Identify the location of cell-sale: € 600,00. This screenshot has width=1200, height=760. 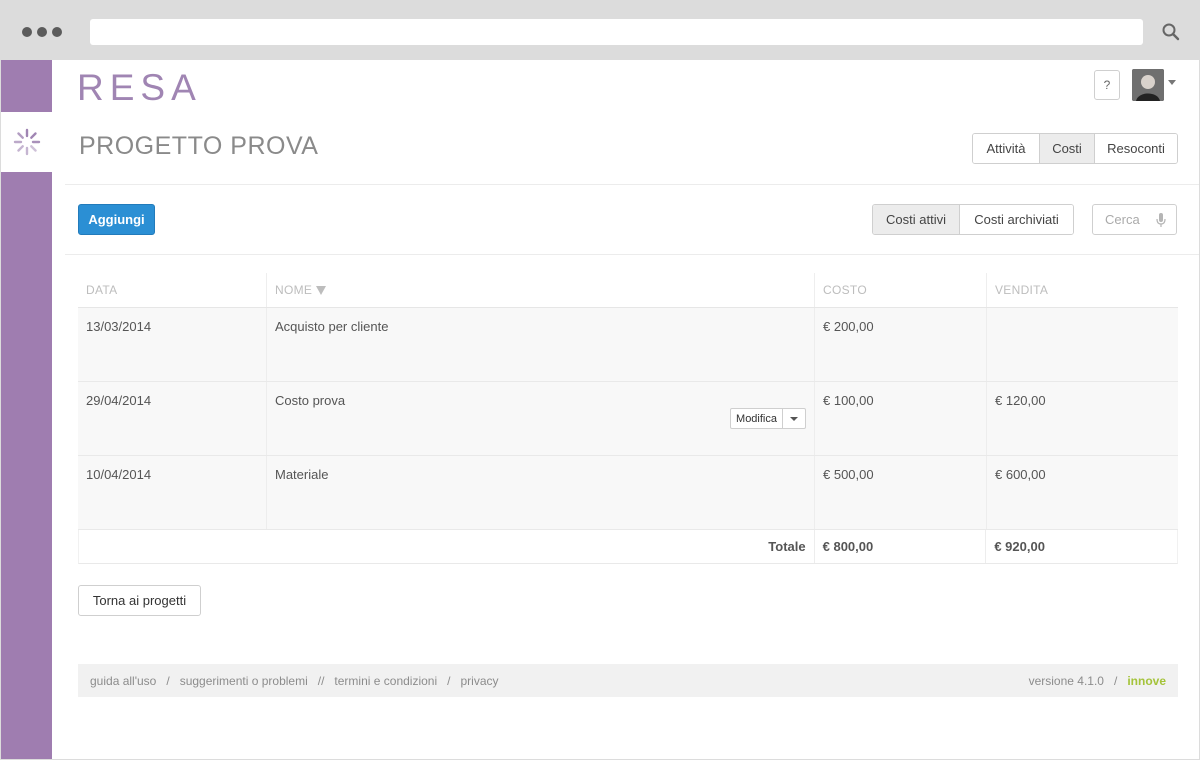
(1082, 492).